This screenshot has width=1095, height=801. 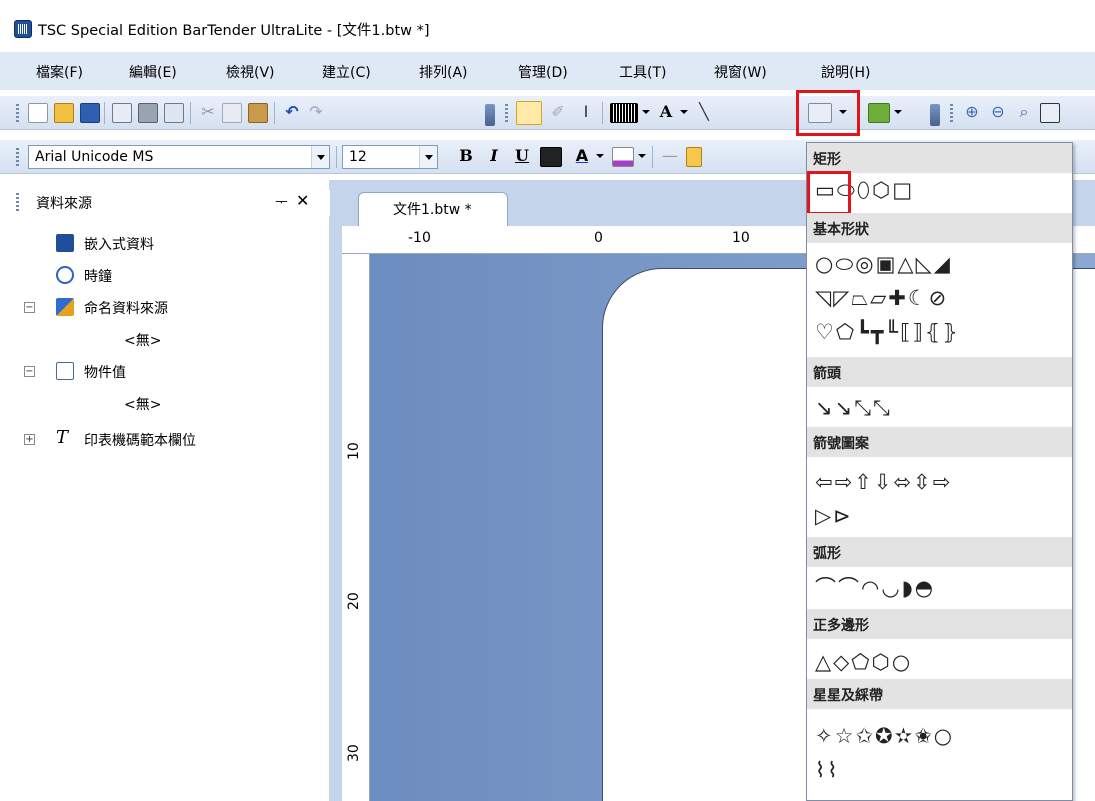 I want to click on picture-icon, so click(x=879, y=113).